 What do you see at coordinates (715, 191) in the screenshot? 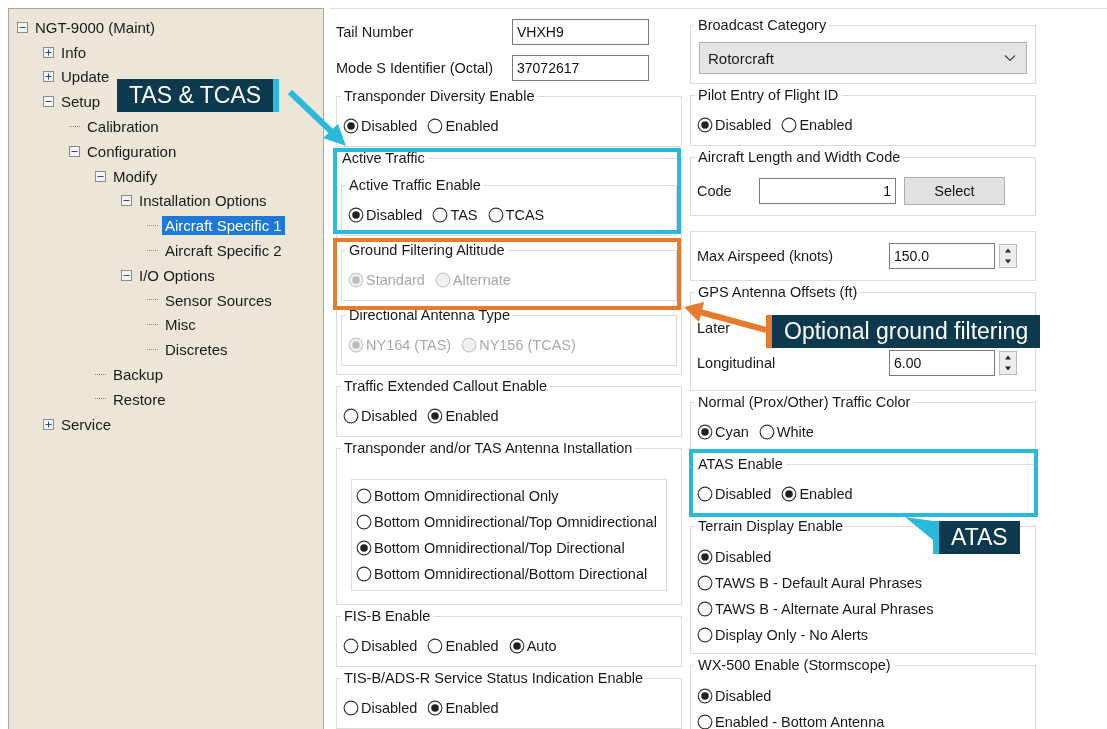
I see `field-label: Code` at bounding box center [715, 191].